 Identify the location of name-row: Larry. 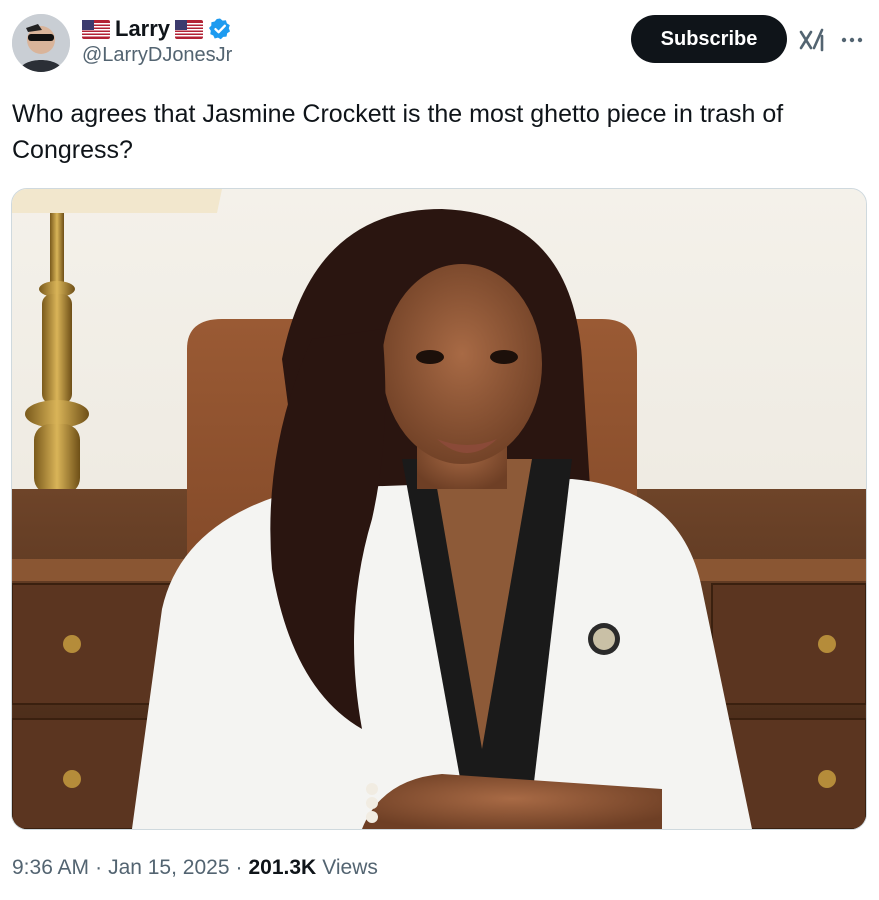
(157, 29).